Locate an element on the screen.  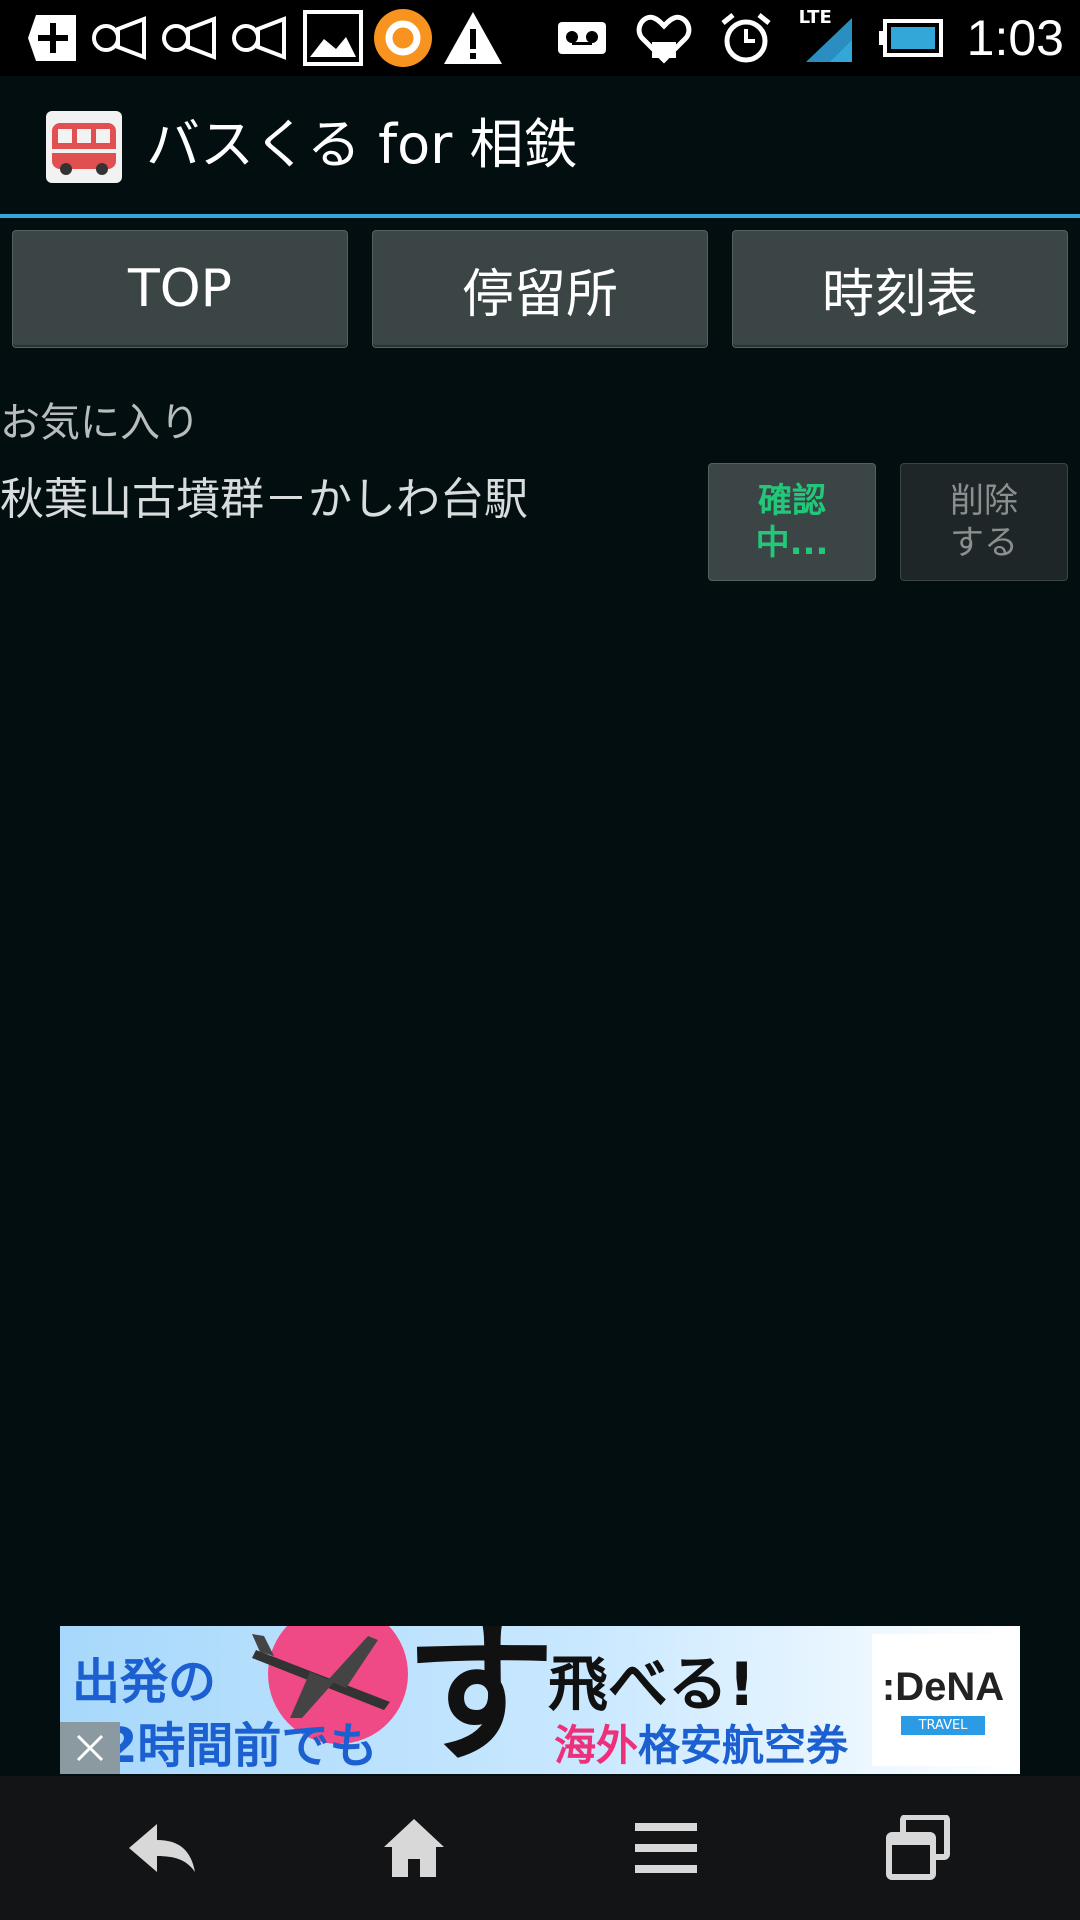
home-icon is located at coordinates (414, 1848).